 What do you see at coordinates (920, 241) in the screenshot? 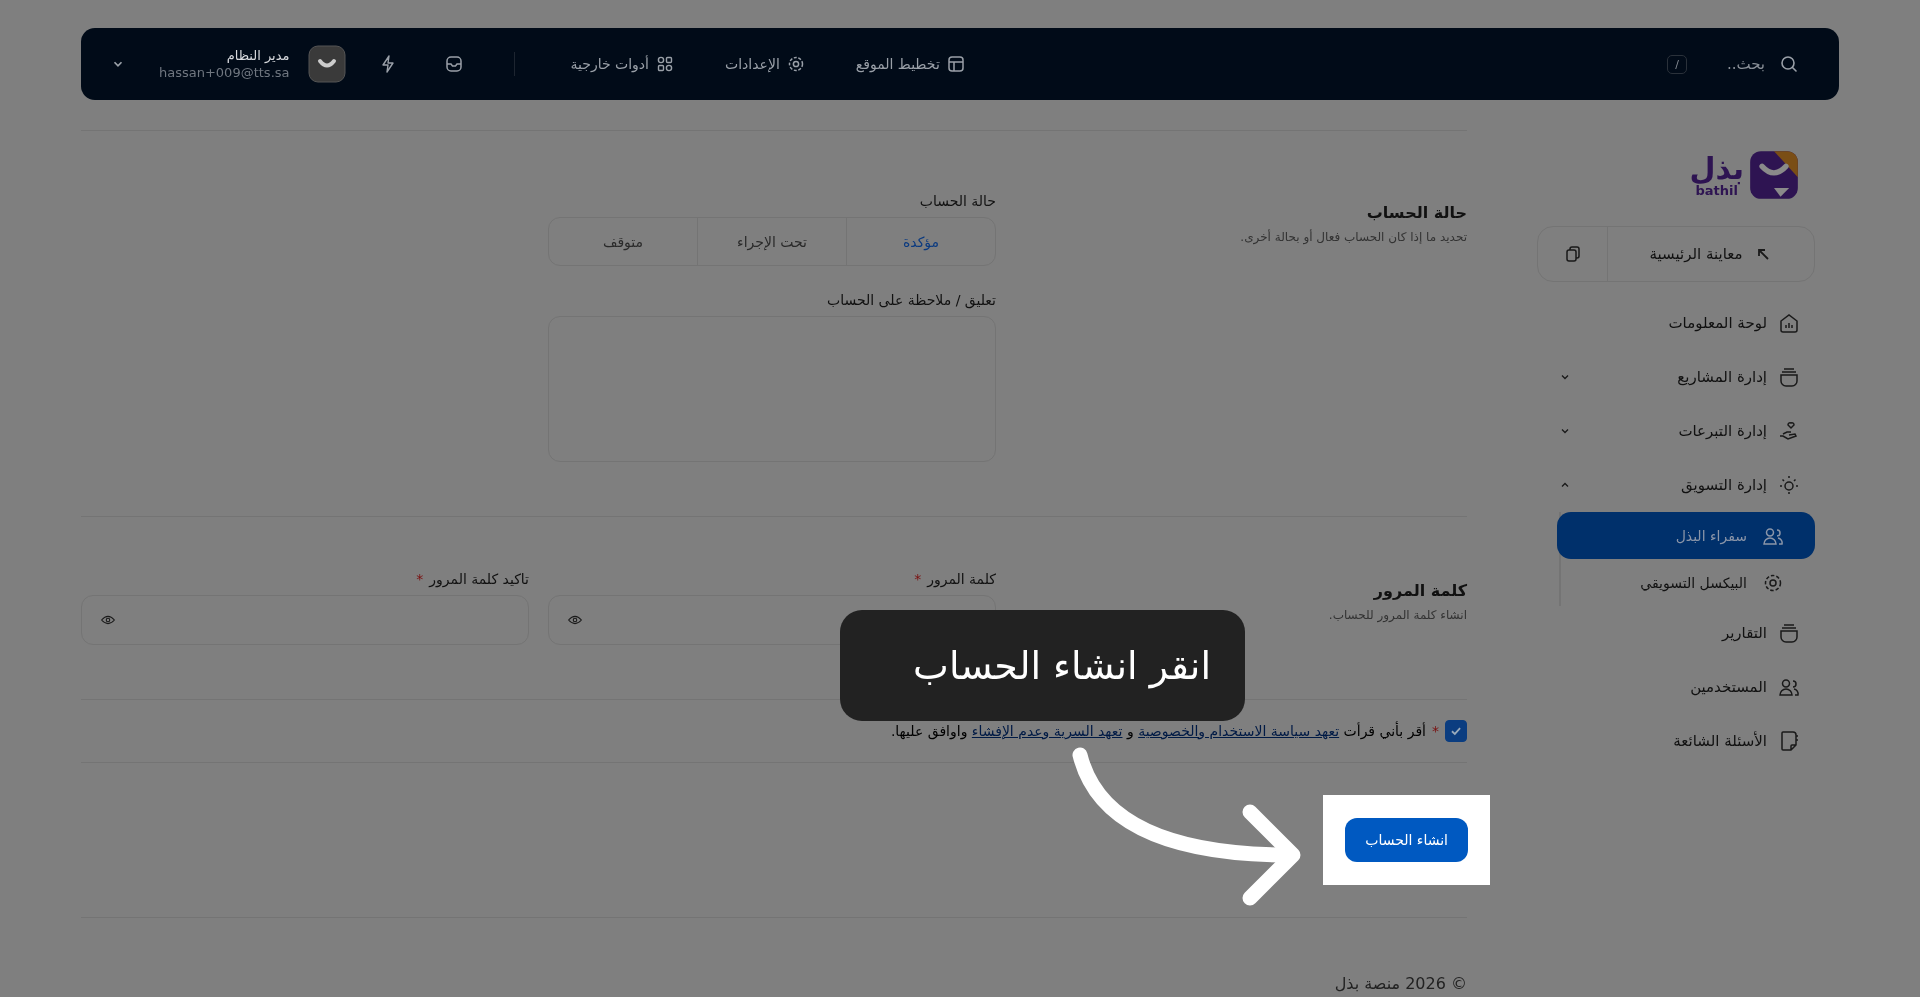
I see `status-option: مؤكدة` at bounding box center [920, 241].